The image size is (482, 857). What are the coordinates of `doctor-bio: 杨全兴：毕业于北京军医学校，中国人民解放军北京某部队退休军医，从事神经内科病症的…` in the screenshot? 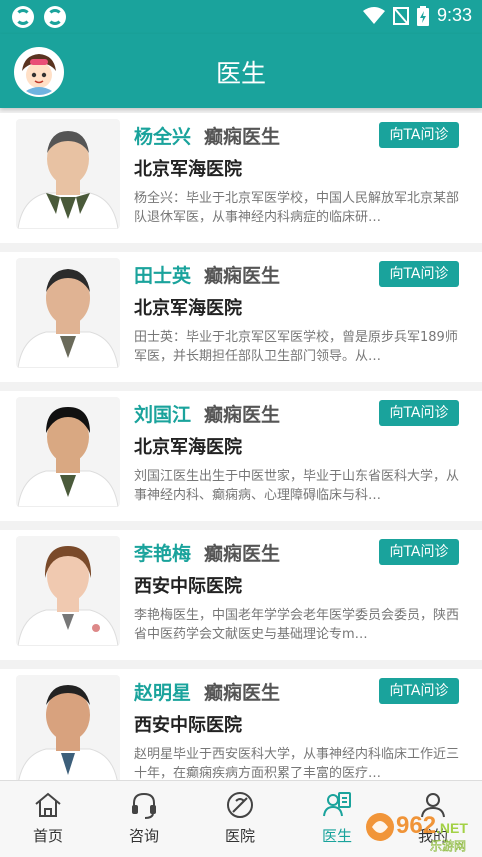 It's located at (297, 208).